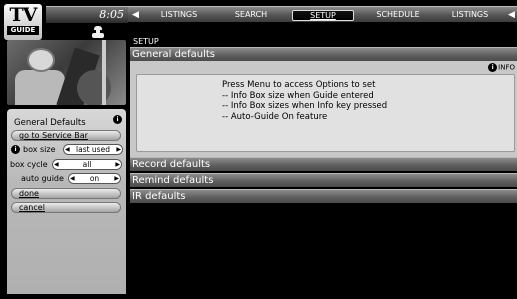 This screenshot has height=299, width=517. What do you see at coordinates (42, 178) in the screenshot?
I see `auto-guide-label: auto guide` at bounding box center [42, 178].